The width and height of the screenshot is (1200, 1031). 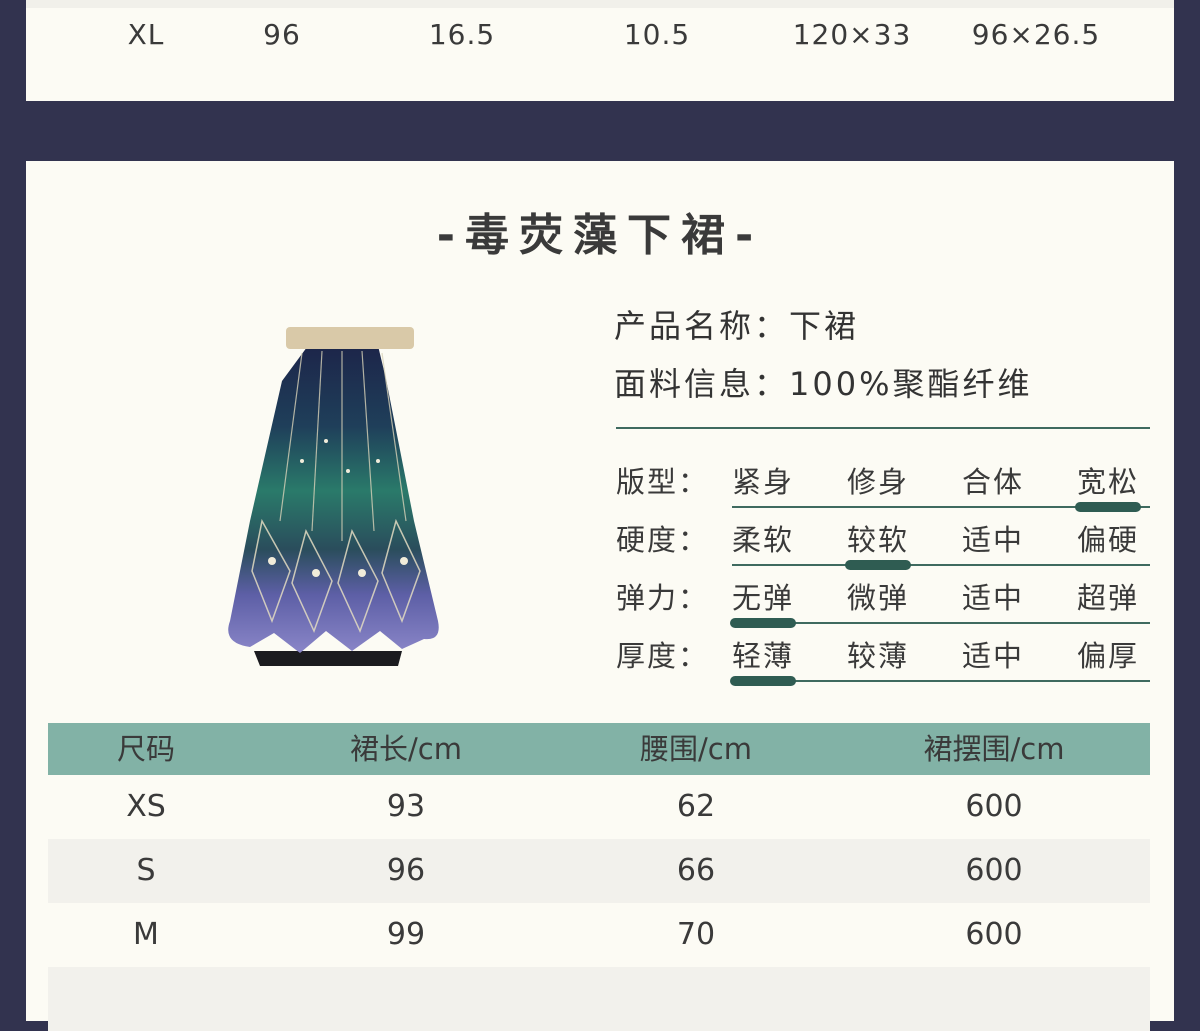 What do you see at coordinates (146, 749) in the screenshot?
I see `column-header-size: 尺码` at bounding box center [146, 749].